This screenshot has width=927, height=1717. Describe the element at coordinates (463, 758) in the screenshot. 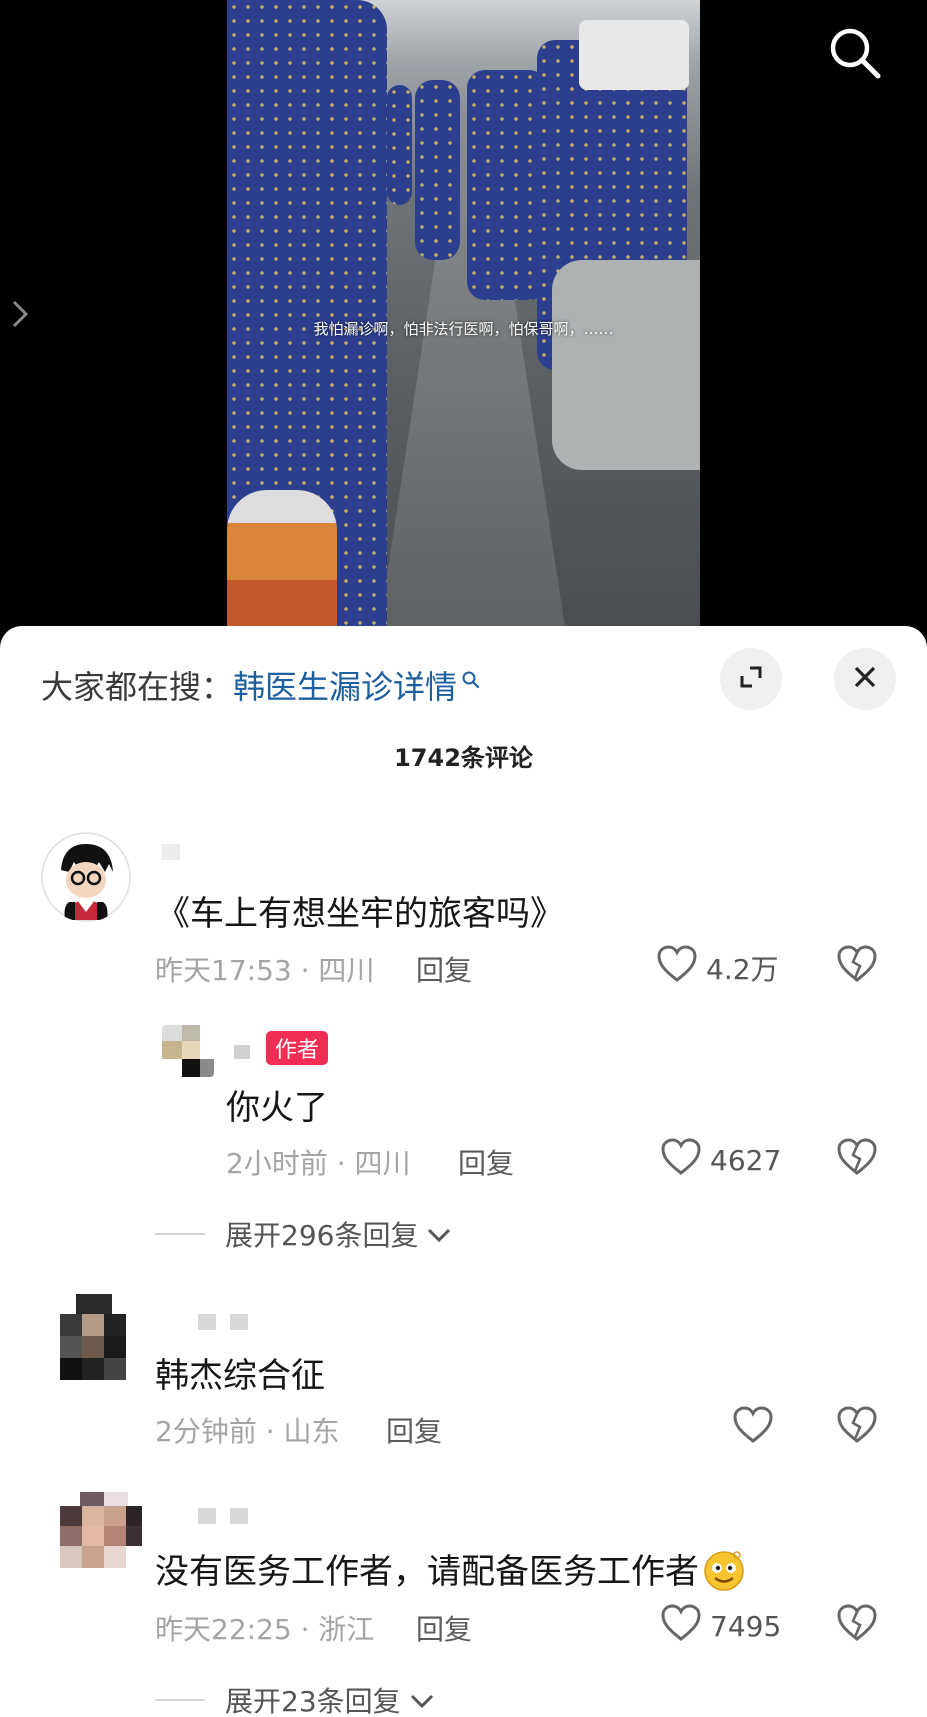

I see `comment-count: 1742条评论` at that location.